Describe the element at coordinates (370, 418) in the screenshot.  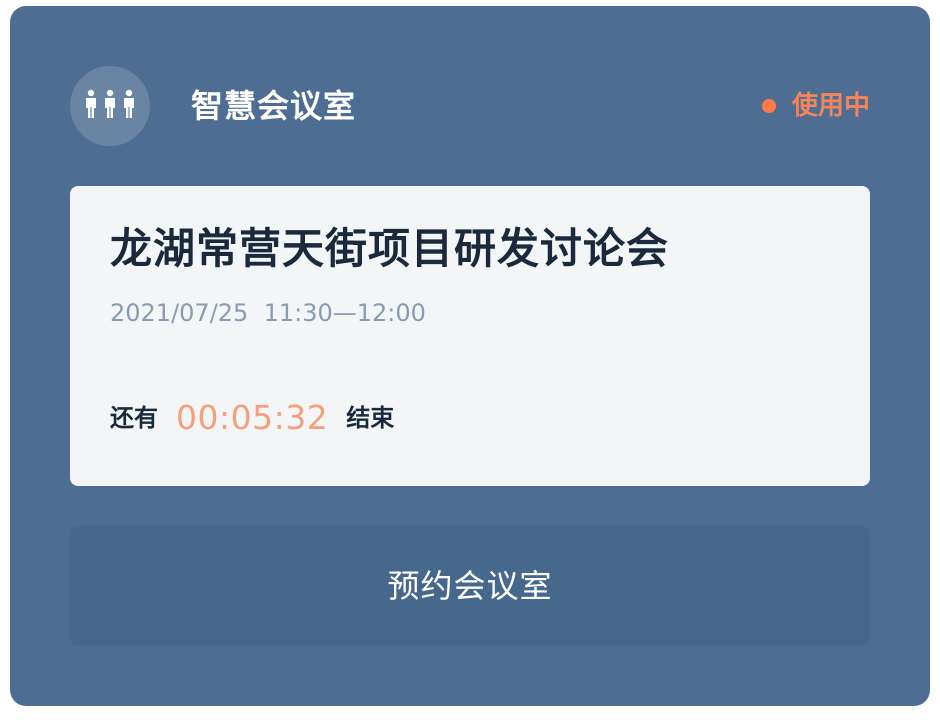
I see `countdown-suffix: 结束` at that location.